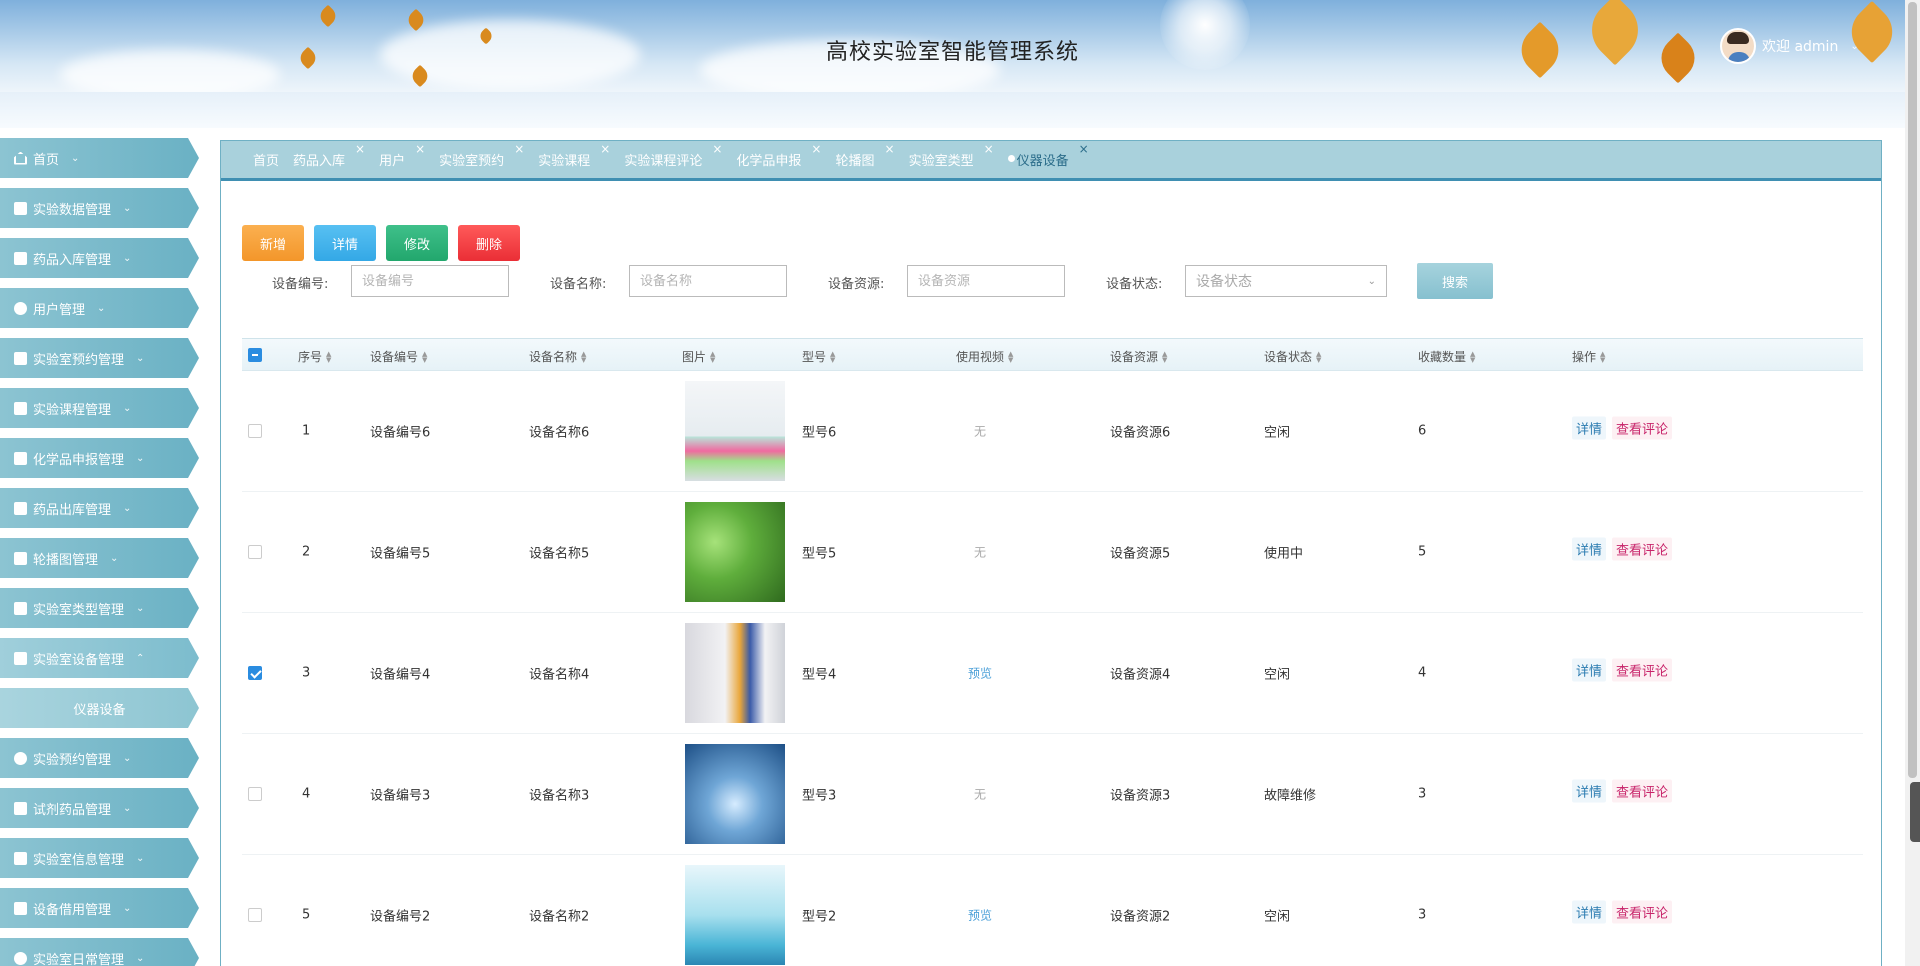 This screenshot has width=1920, height=966. What do you see at coordinates (708, 281) in the screenshot?
I see `name-input` at bounding box center [708, 281].